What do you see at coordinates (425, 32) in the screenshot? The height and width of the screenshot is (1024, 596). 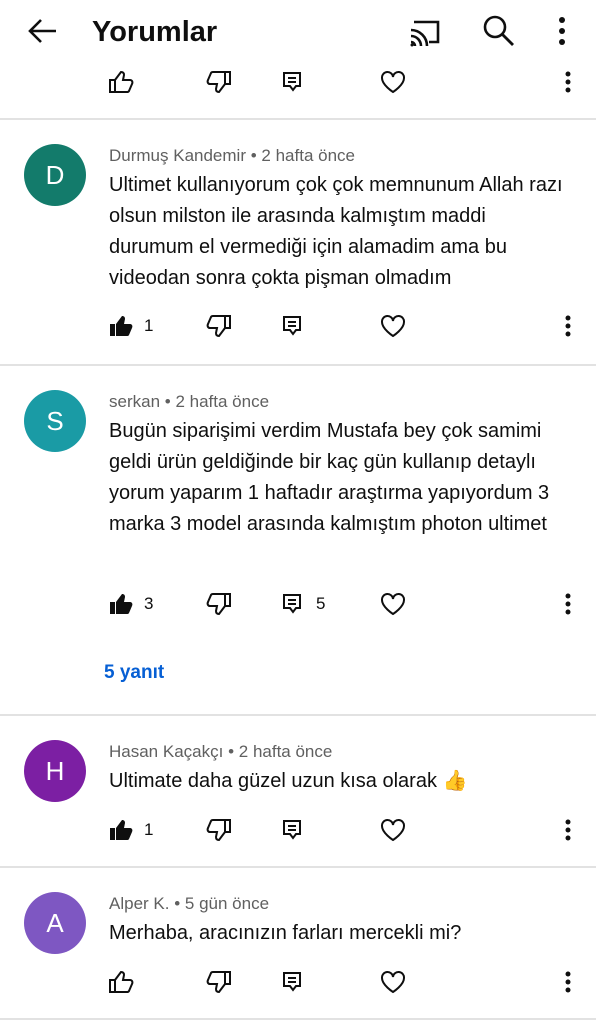 I see `cast-icon` at bounding box center [425, 32].